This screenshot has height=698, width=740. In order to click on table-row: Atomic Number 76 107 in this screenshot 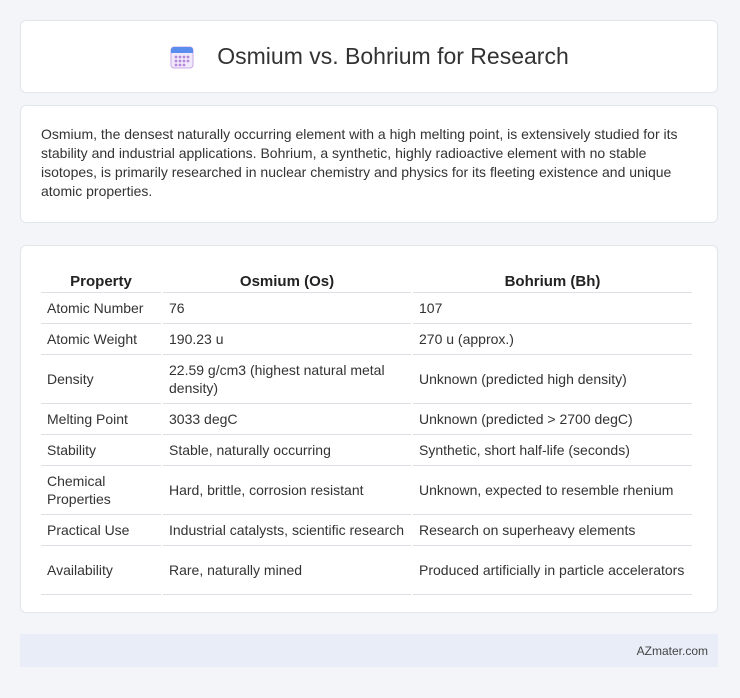, I will do `click(366, 308)`.